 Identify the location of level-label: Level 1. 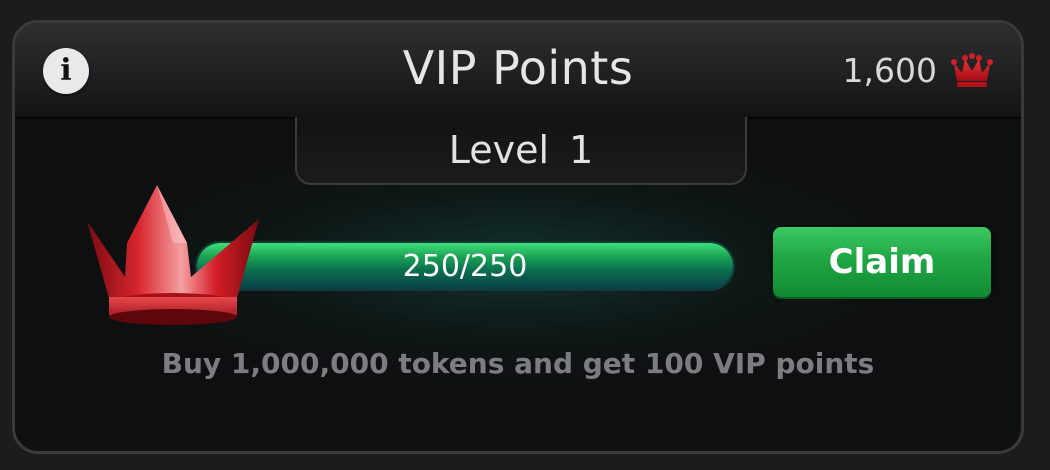
(521, 150).